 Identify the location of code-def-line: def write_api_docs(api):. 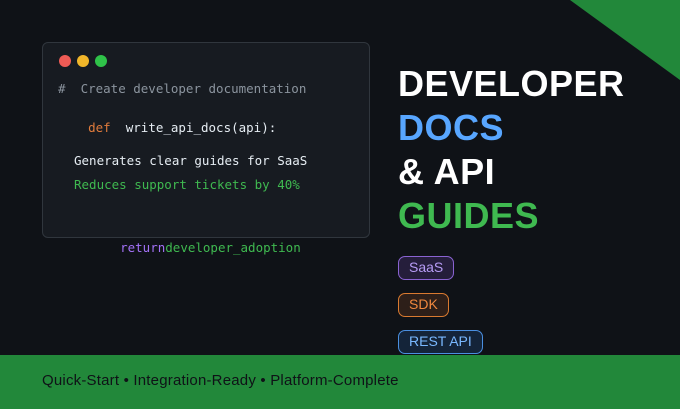
(167, 127).